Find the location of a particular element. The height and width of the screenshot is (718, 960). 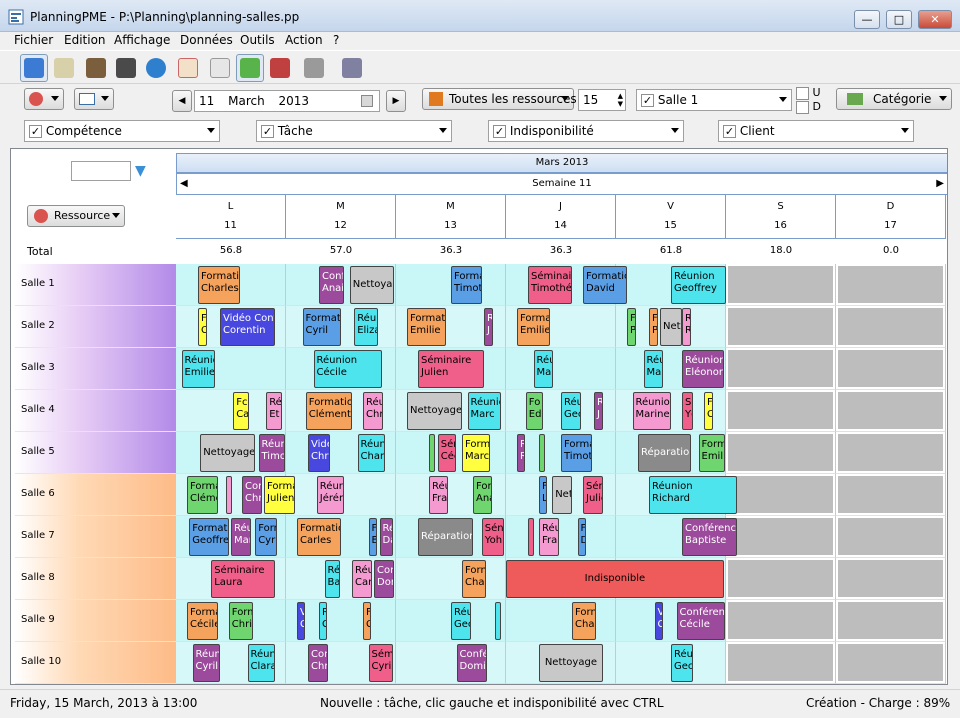

menu-fichier: Fichier is located at coordinates (33, 40).